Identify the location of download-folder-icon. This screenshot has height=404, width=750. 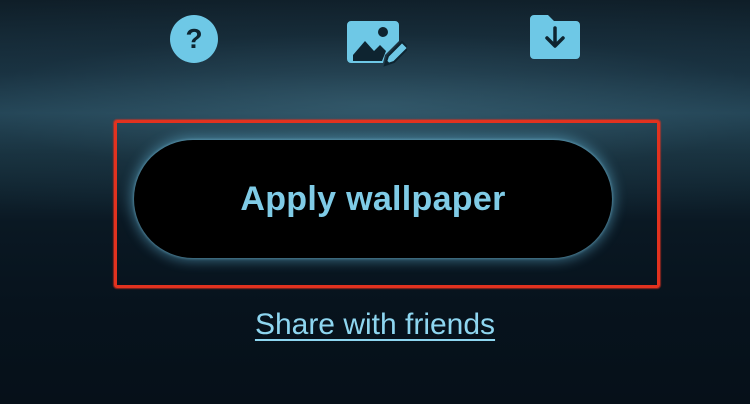
(555, 37).